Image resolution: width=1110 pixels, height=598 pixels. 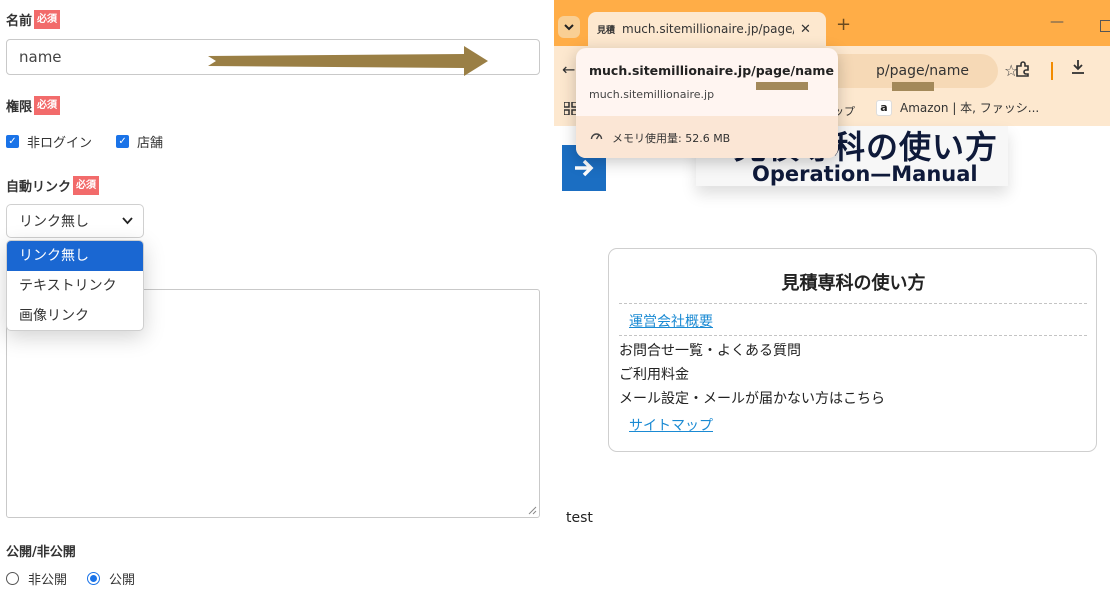 What do you see at coordinates (596, 136) in the screenshot?
I see `memory-gauge-icon` at bounding box center [596, 136].